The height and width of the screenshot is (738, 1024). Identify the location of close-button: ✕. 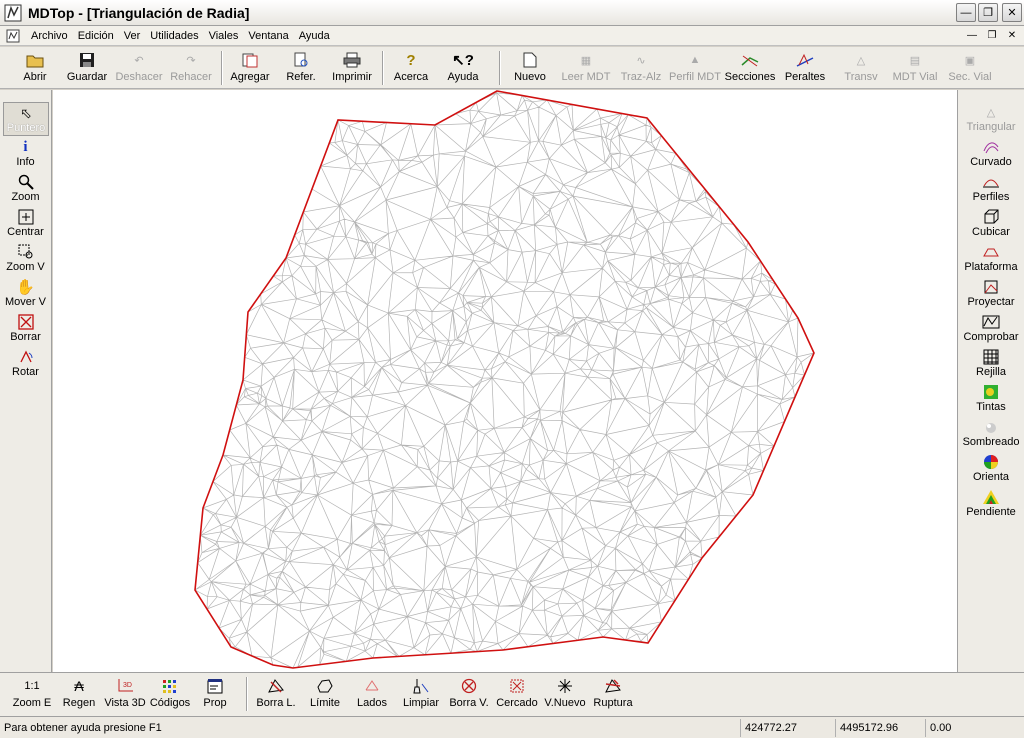
(1012, 12).